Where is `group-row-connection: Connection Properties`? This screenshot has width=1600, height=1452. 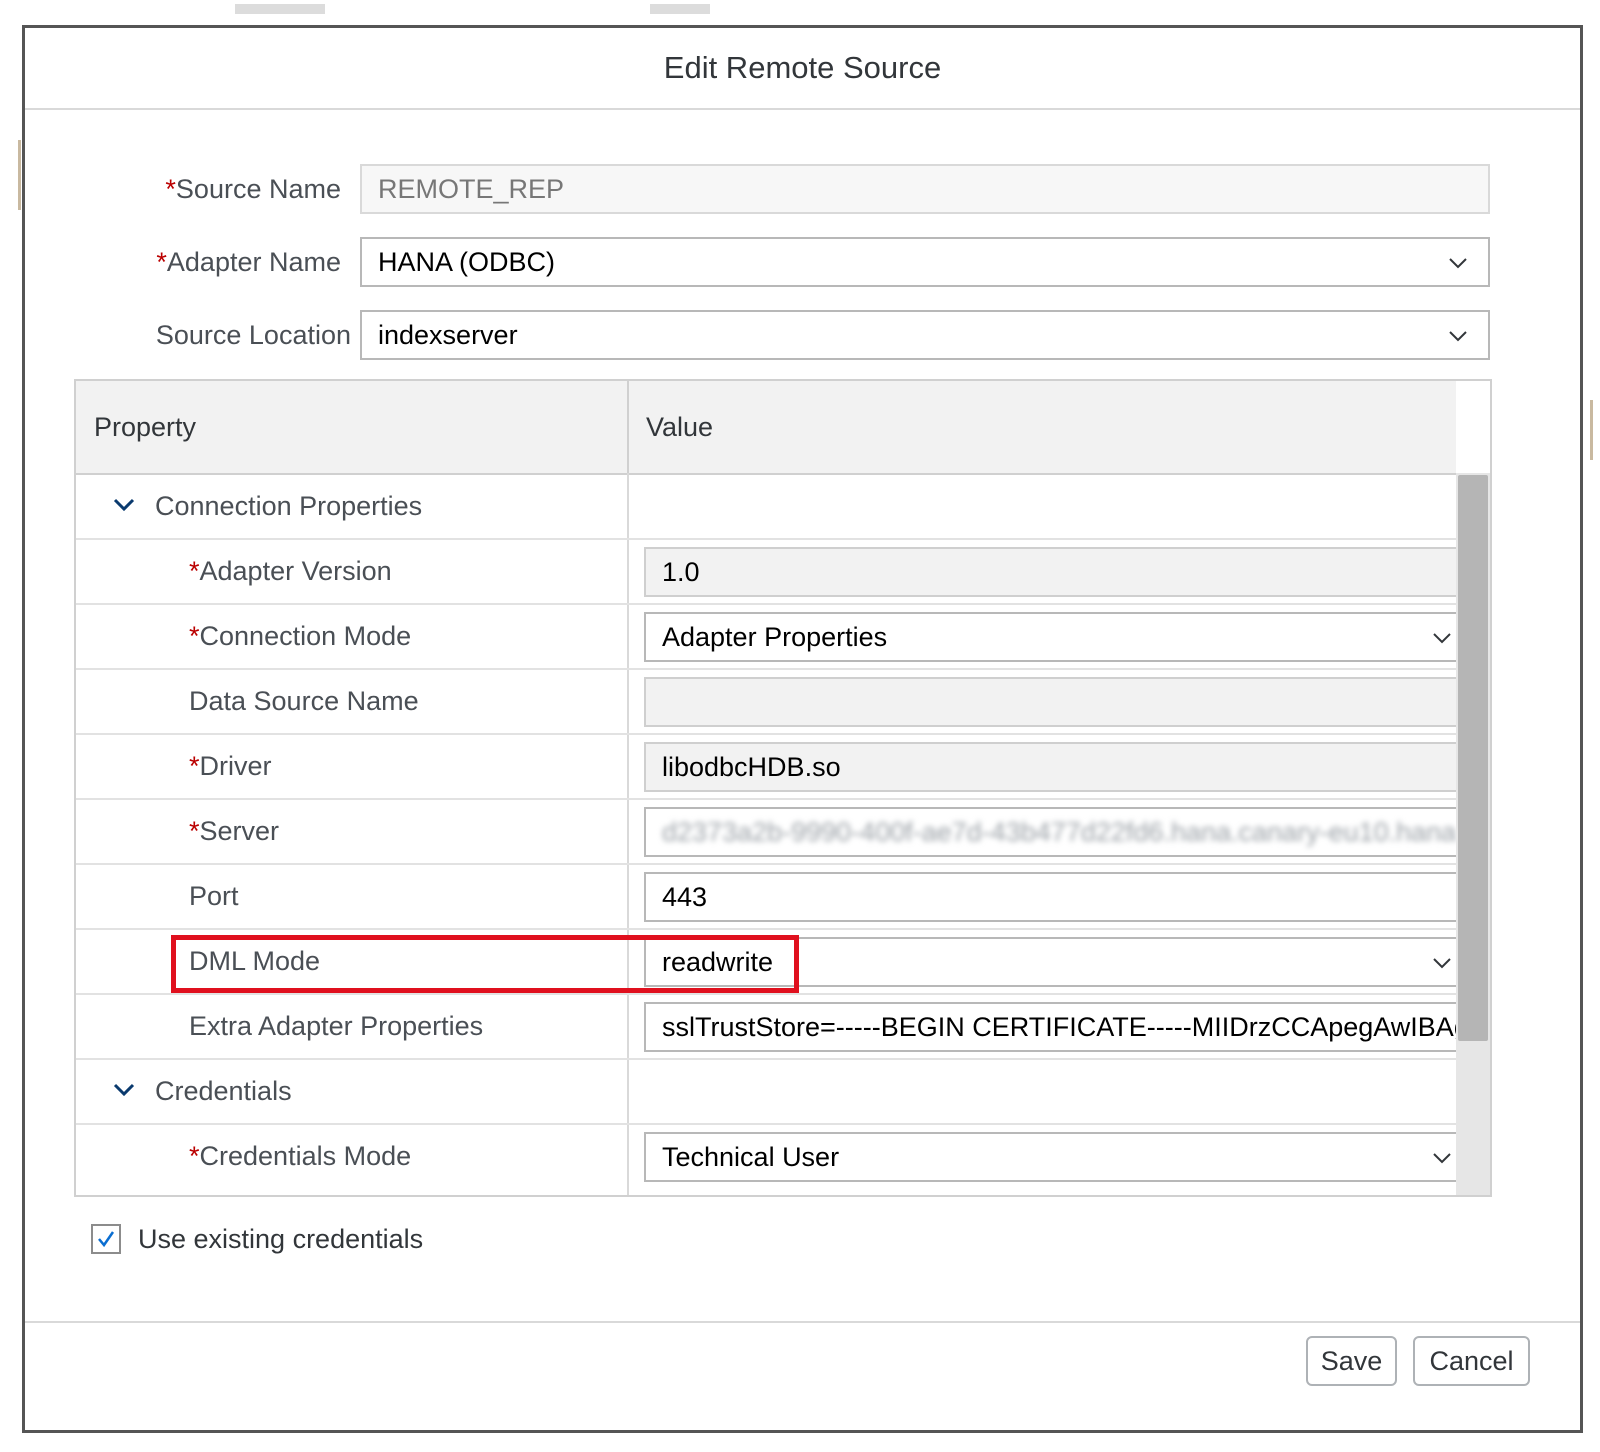
group-row-connection: Connection Properties is located at coordinates (766, 507).